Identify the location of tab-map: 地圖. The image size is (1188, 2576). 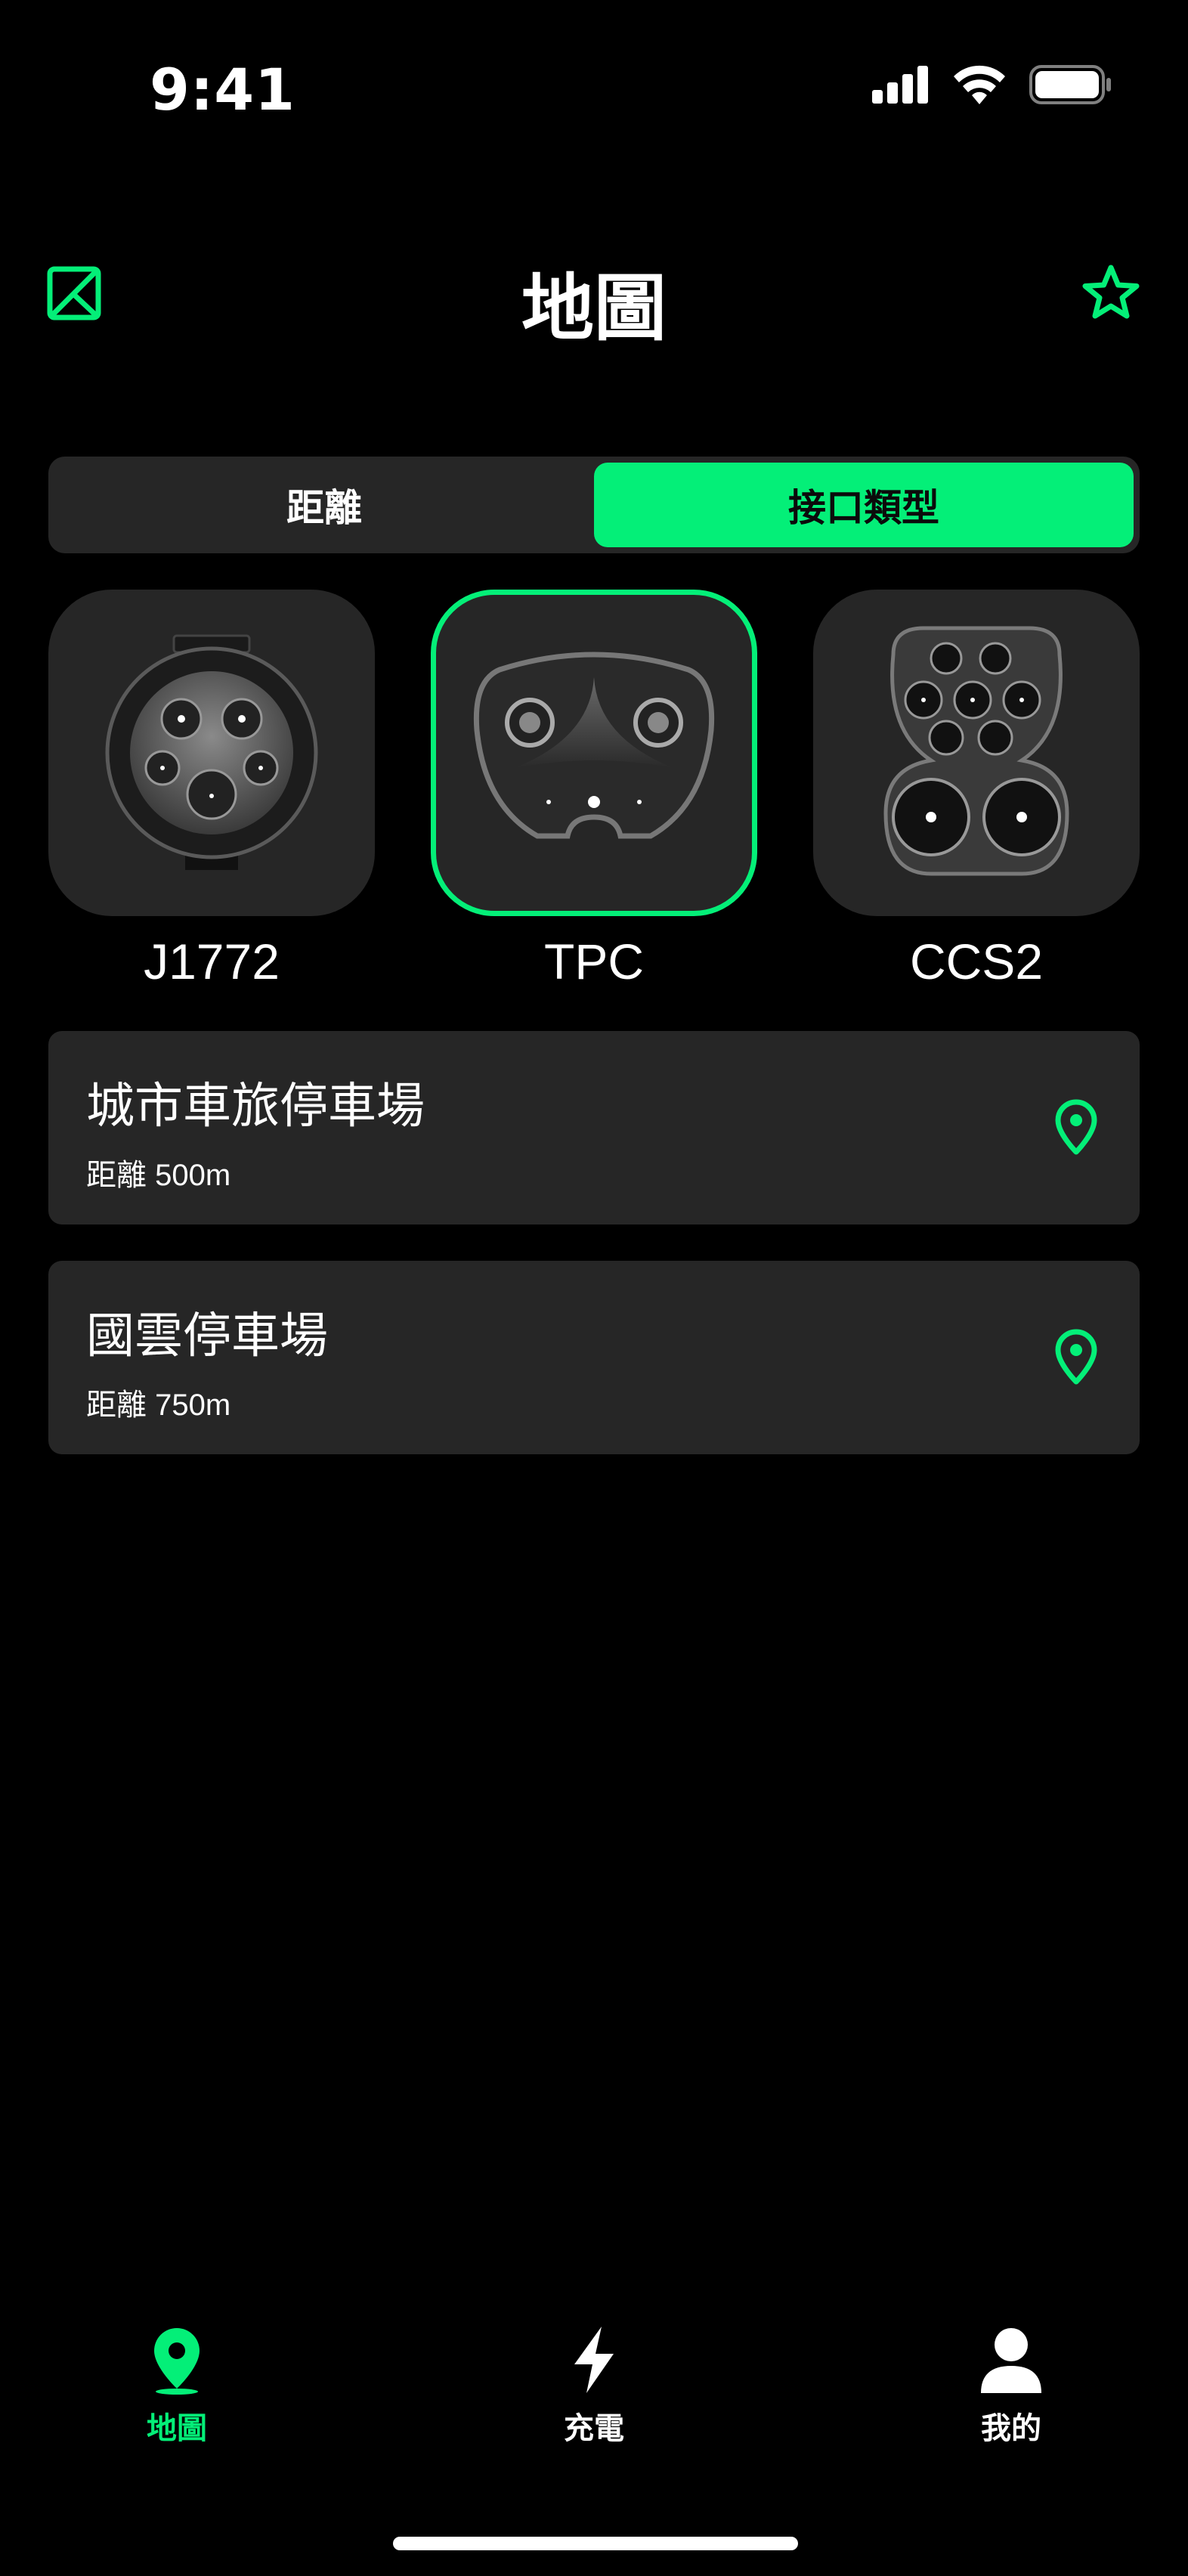
(176, 2386).